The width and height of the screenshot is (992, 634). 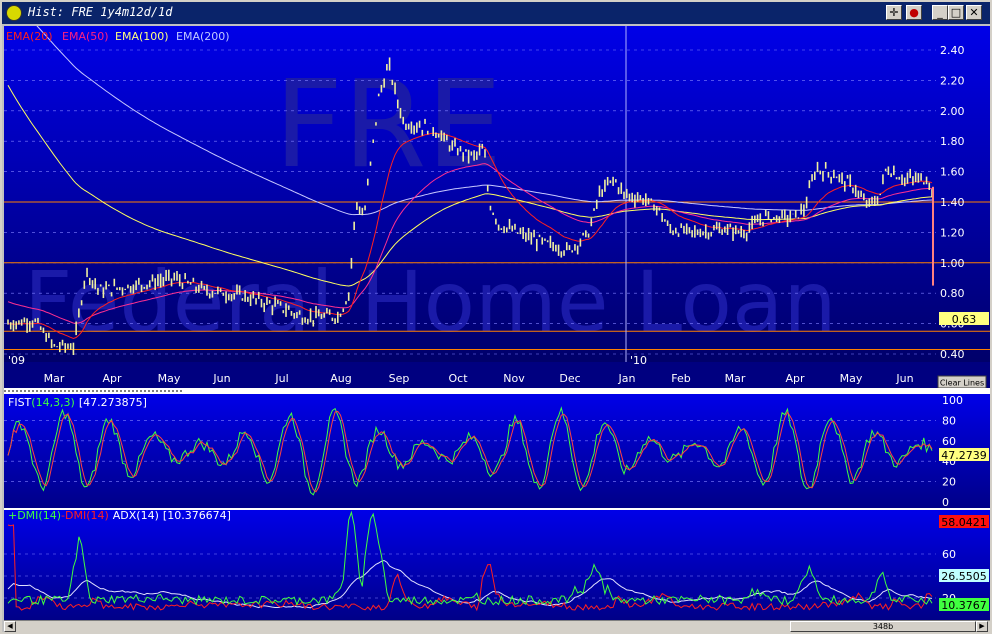 I want to click on x-month-label: Nov, so click(x=514, y=378).